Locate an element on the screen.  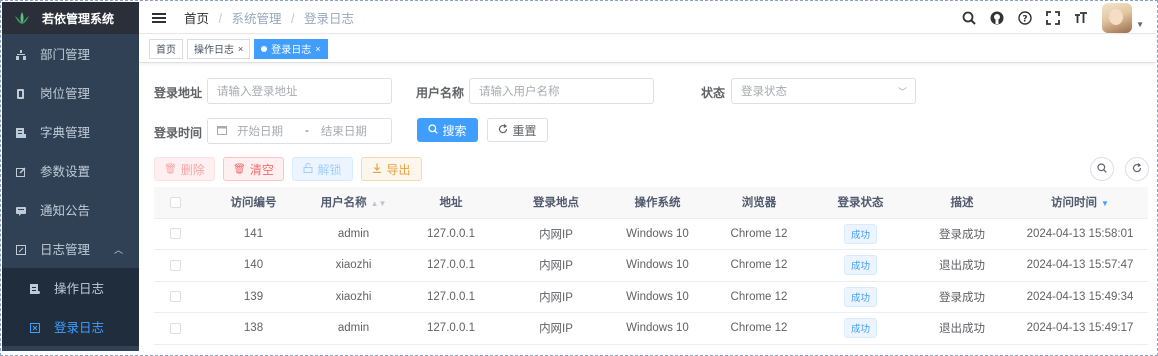
search-button: 搜索 is located at coordinates (447, 130).